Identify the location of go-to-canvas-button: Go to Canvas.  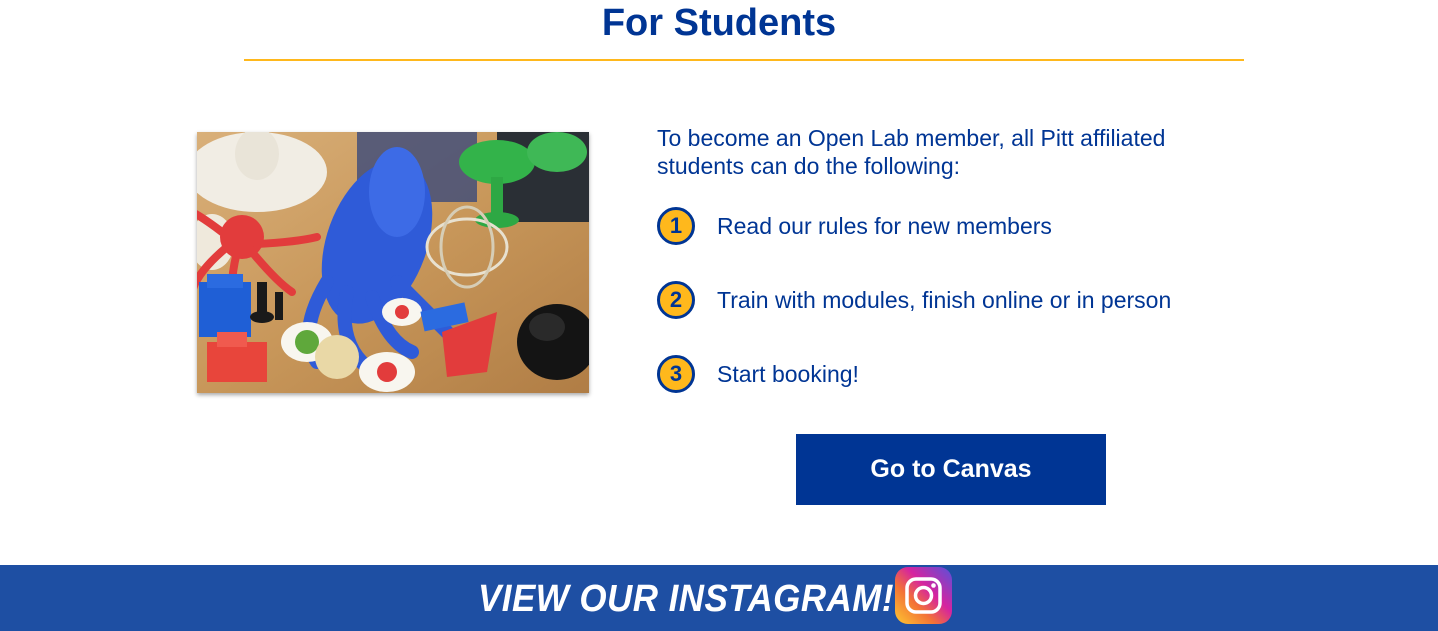
(951, 469).